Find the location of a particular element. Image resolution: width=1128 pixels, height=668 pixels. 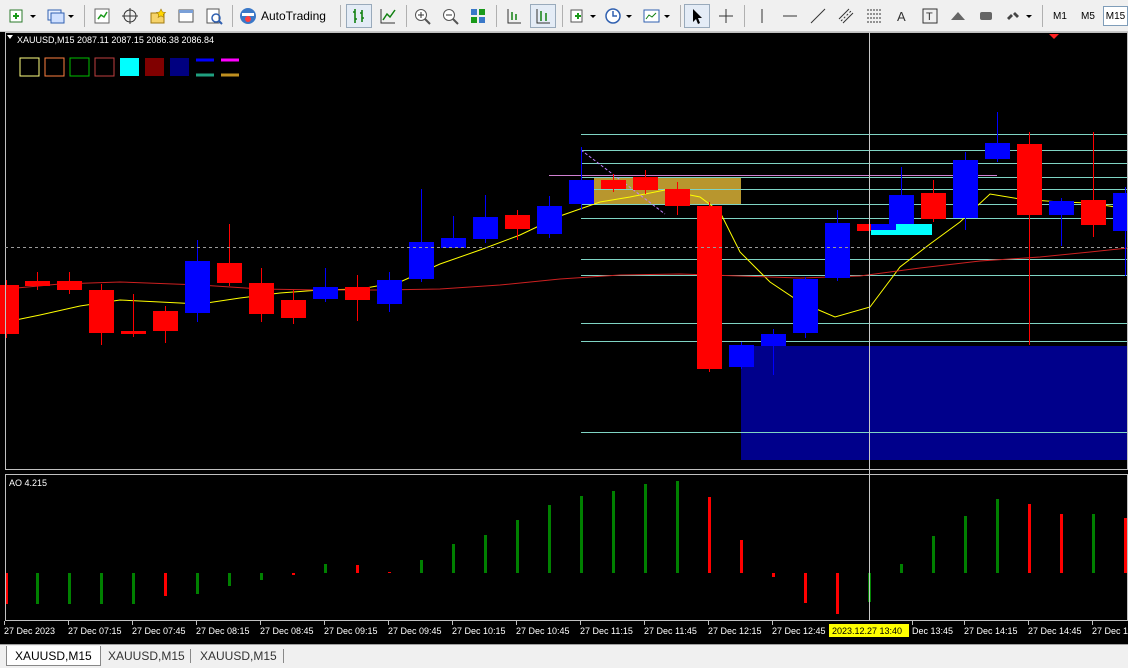

zoom-in-icon is located at coordinates (422, 16).